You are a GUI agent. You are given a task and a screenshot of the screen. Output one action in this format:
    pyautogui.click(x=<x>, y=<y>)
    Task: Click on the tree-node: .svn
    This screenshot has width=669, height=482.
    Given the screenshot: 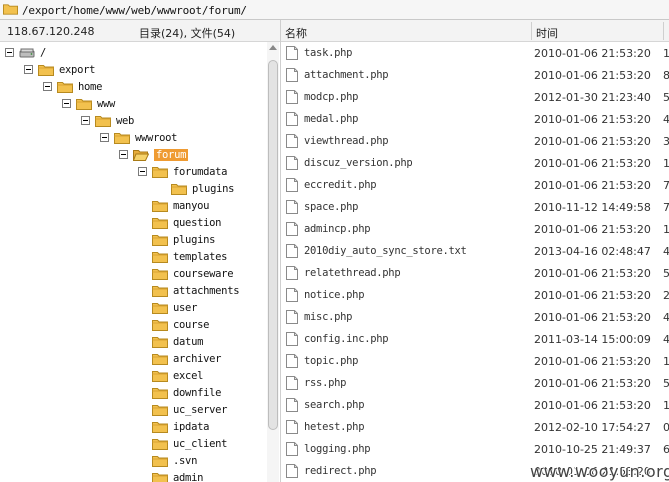 What is the action you would take?
    pyautogui.click(x=174, y=460)
    